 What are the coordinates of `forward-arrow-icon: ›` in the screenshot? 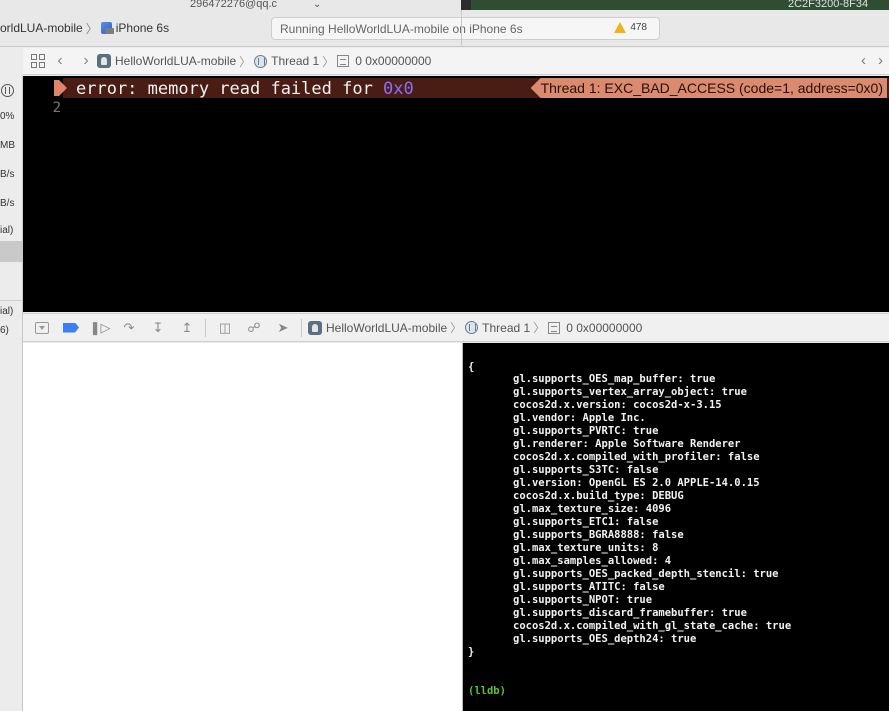 It's located at (86, 61).